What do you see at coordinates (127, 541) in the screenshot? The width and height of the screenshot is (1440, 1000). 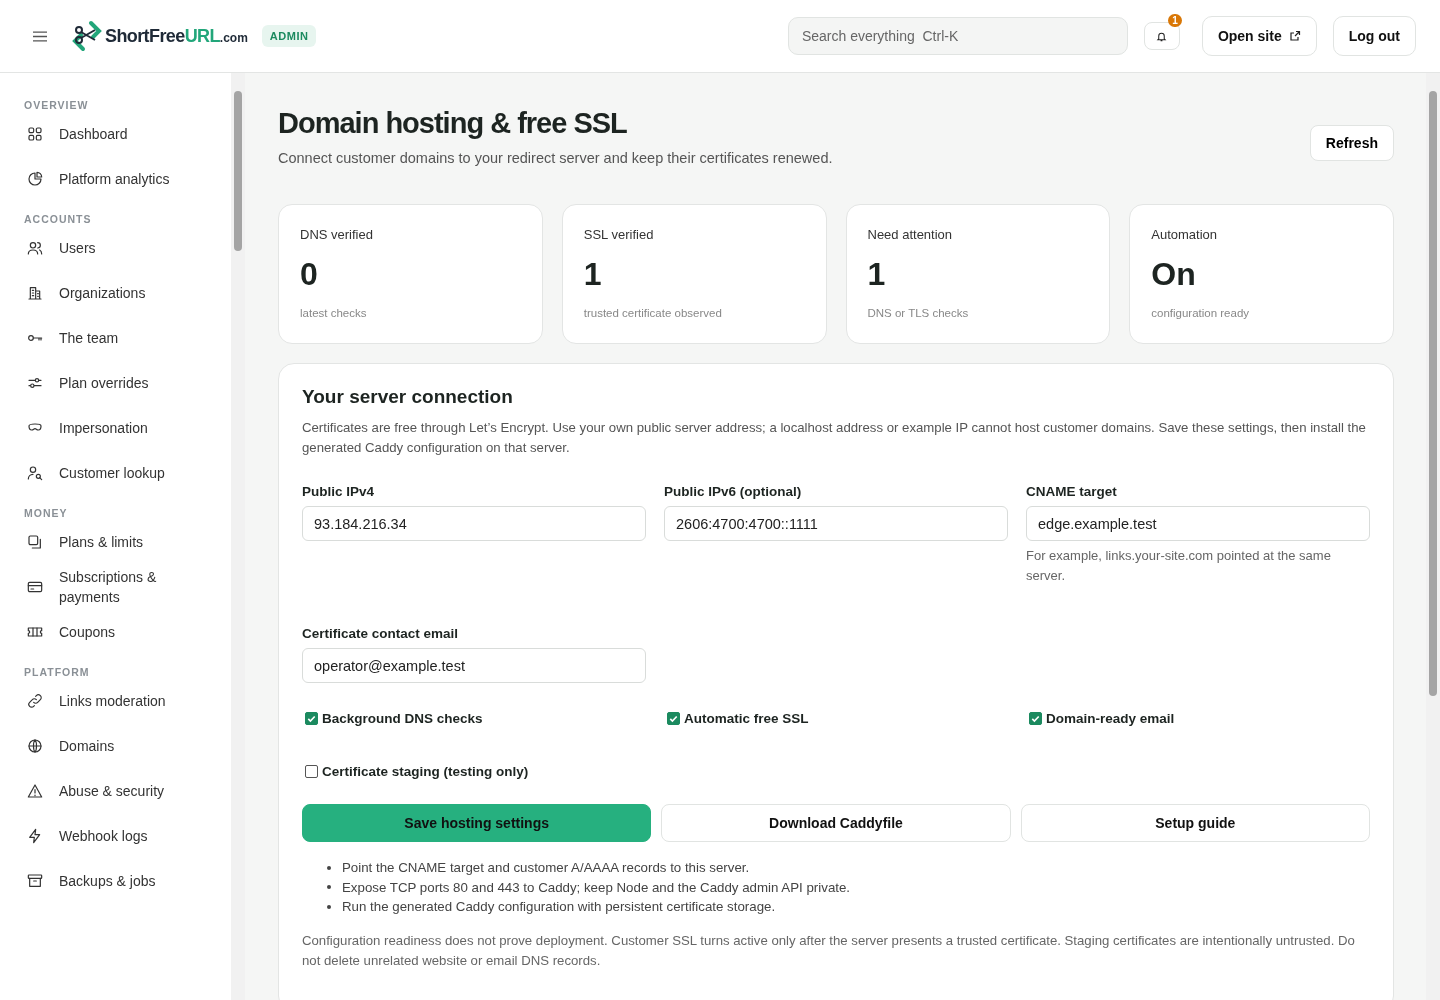 I see `sidebar-item: Plans & limits` at bounding box center [127, 541].